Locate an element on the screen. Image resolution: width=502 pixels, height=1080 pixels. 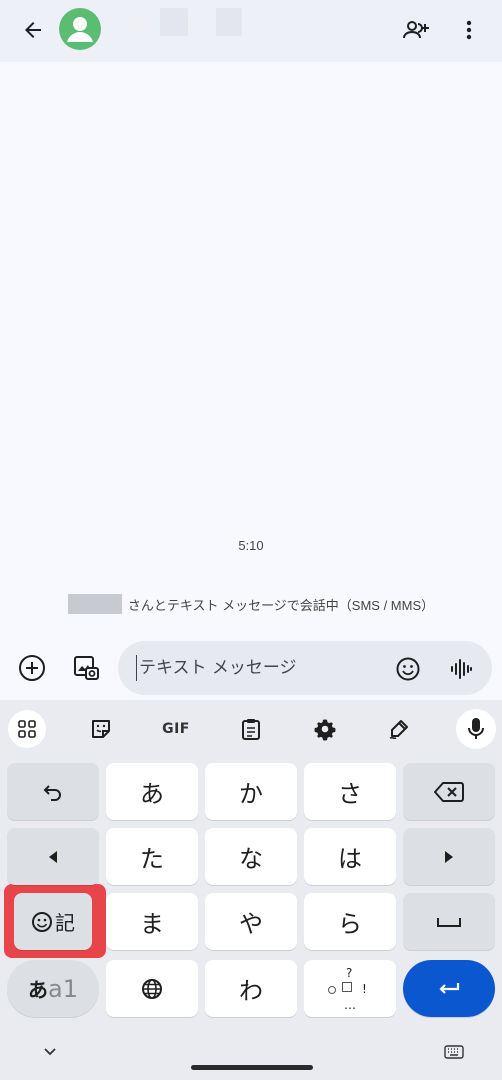
key-ha: は is located at coordinates (350, 856).